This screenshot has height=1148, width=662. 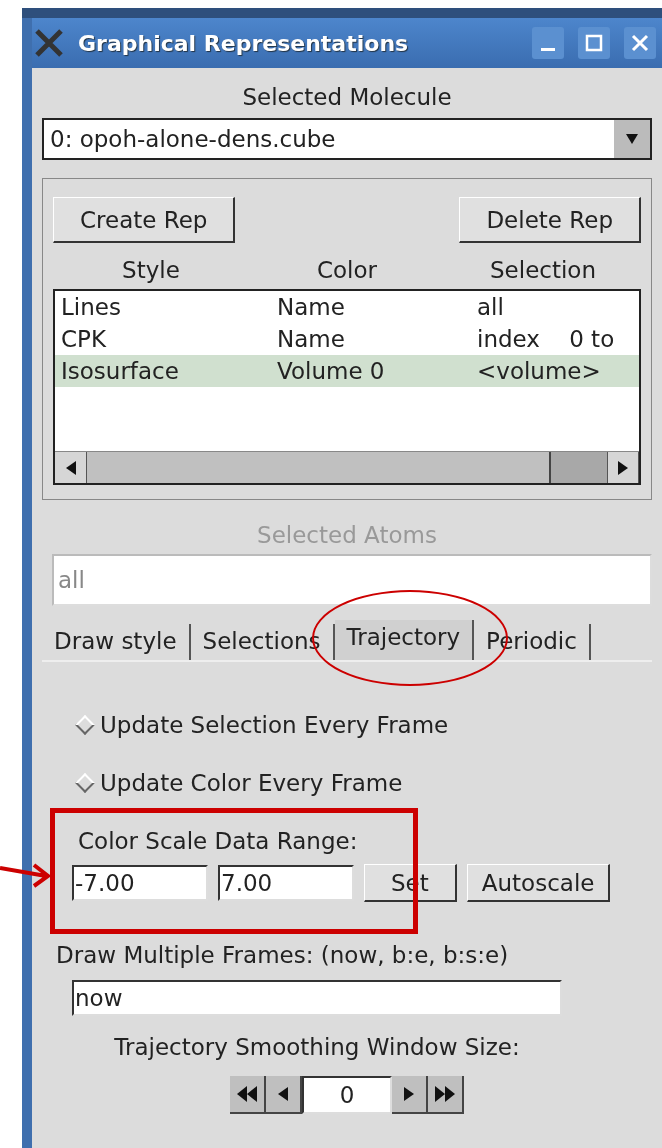 I want to click on range-min-field: -7.00, so click(x=140, y=883).